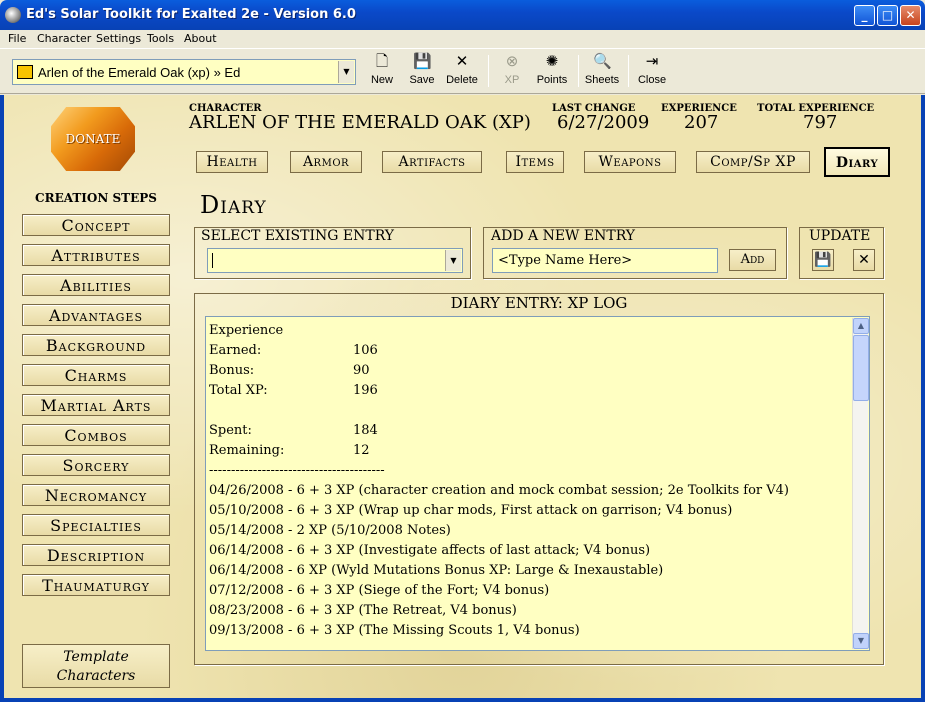  I want to click on diary-line-text: Spent:, so click(230, 430).